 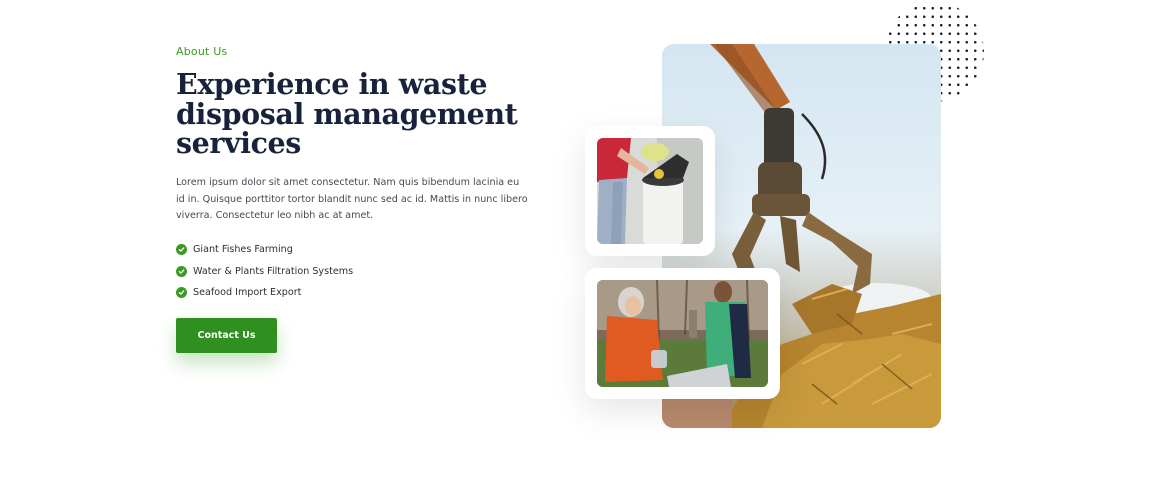 I want to click on feature-item: Seafood Import Export, so click(x=264, y=293).